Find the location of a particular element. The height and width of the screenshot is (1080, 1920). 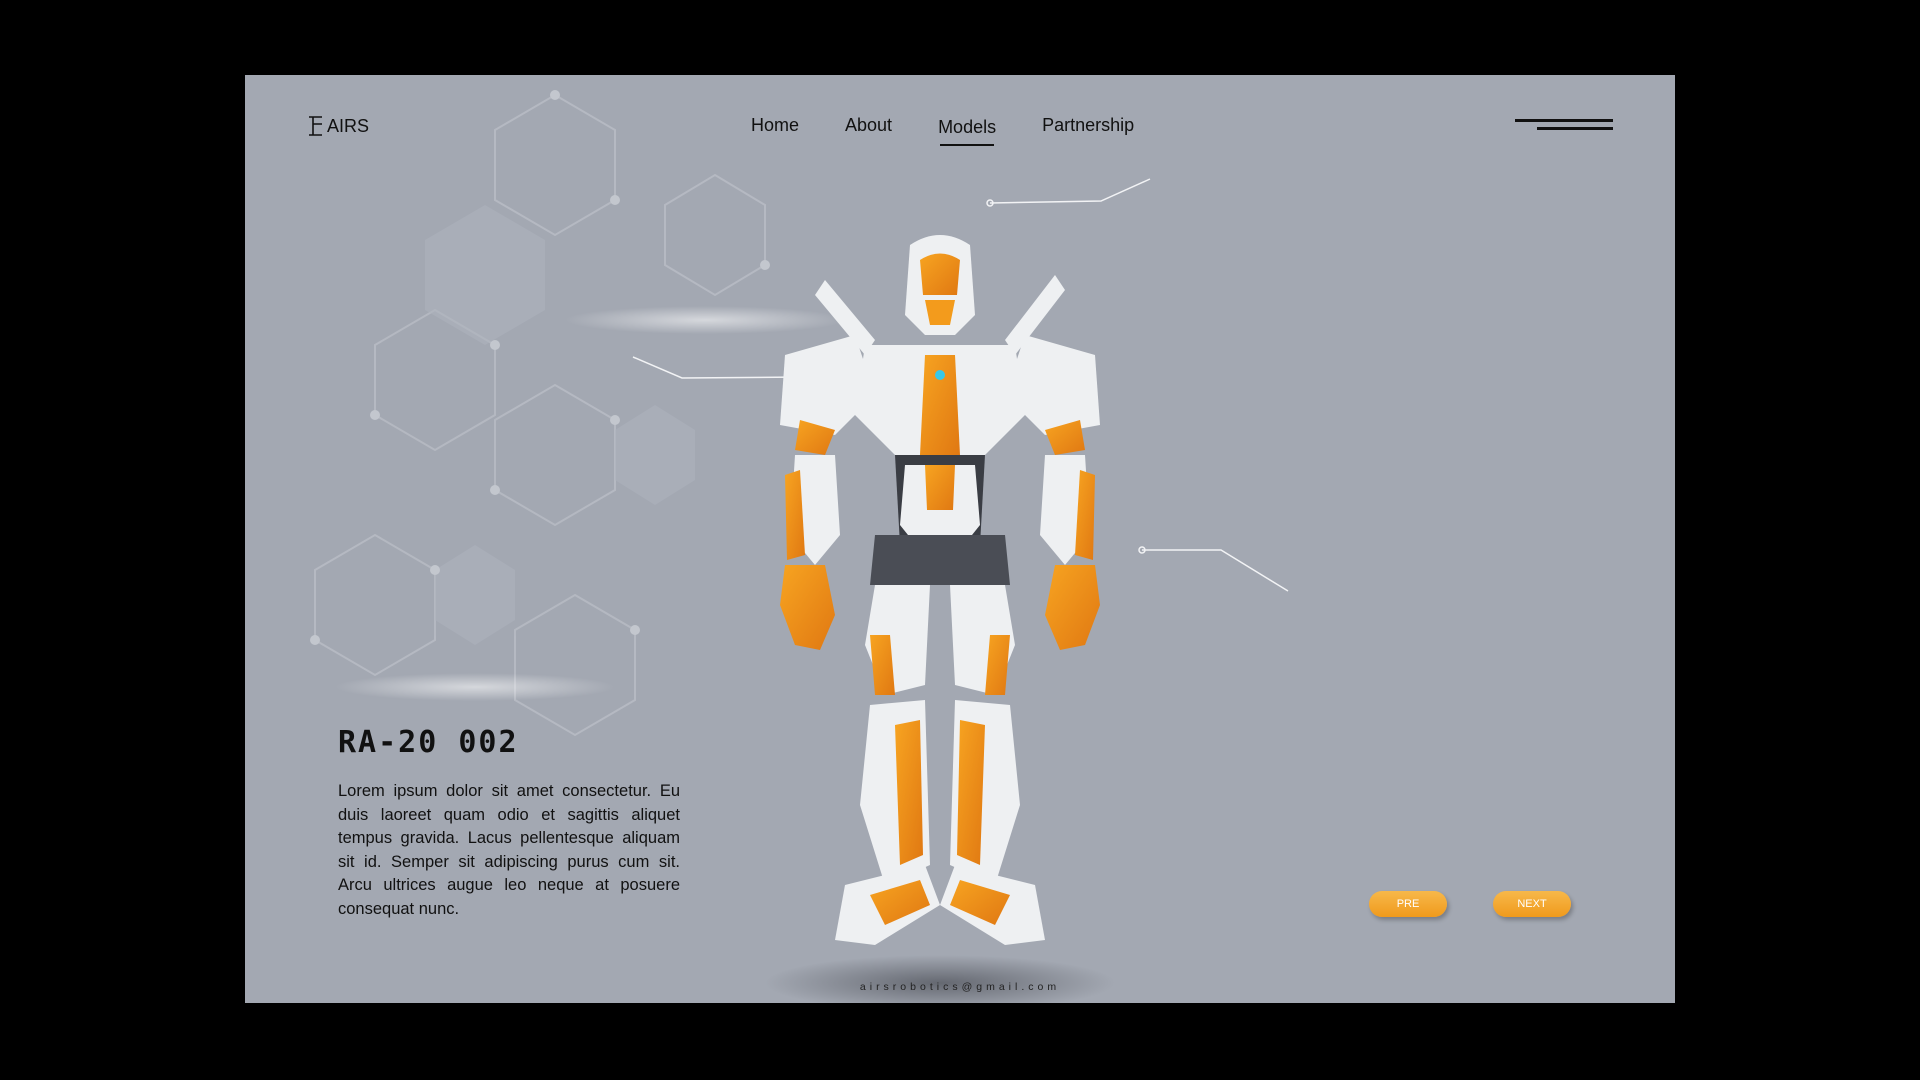

menu-line-bottom is located at coordinates (1575, 128).